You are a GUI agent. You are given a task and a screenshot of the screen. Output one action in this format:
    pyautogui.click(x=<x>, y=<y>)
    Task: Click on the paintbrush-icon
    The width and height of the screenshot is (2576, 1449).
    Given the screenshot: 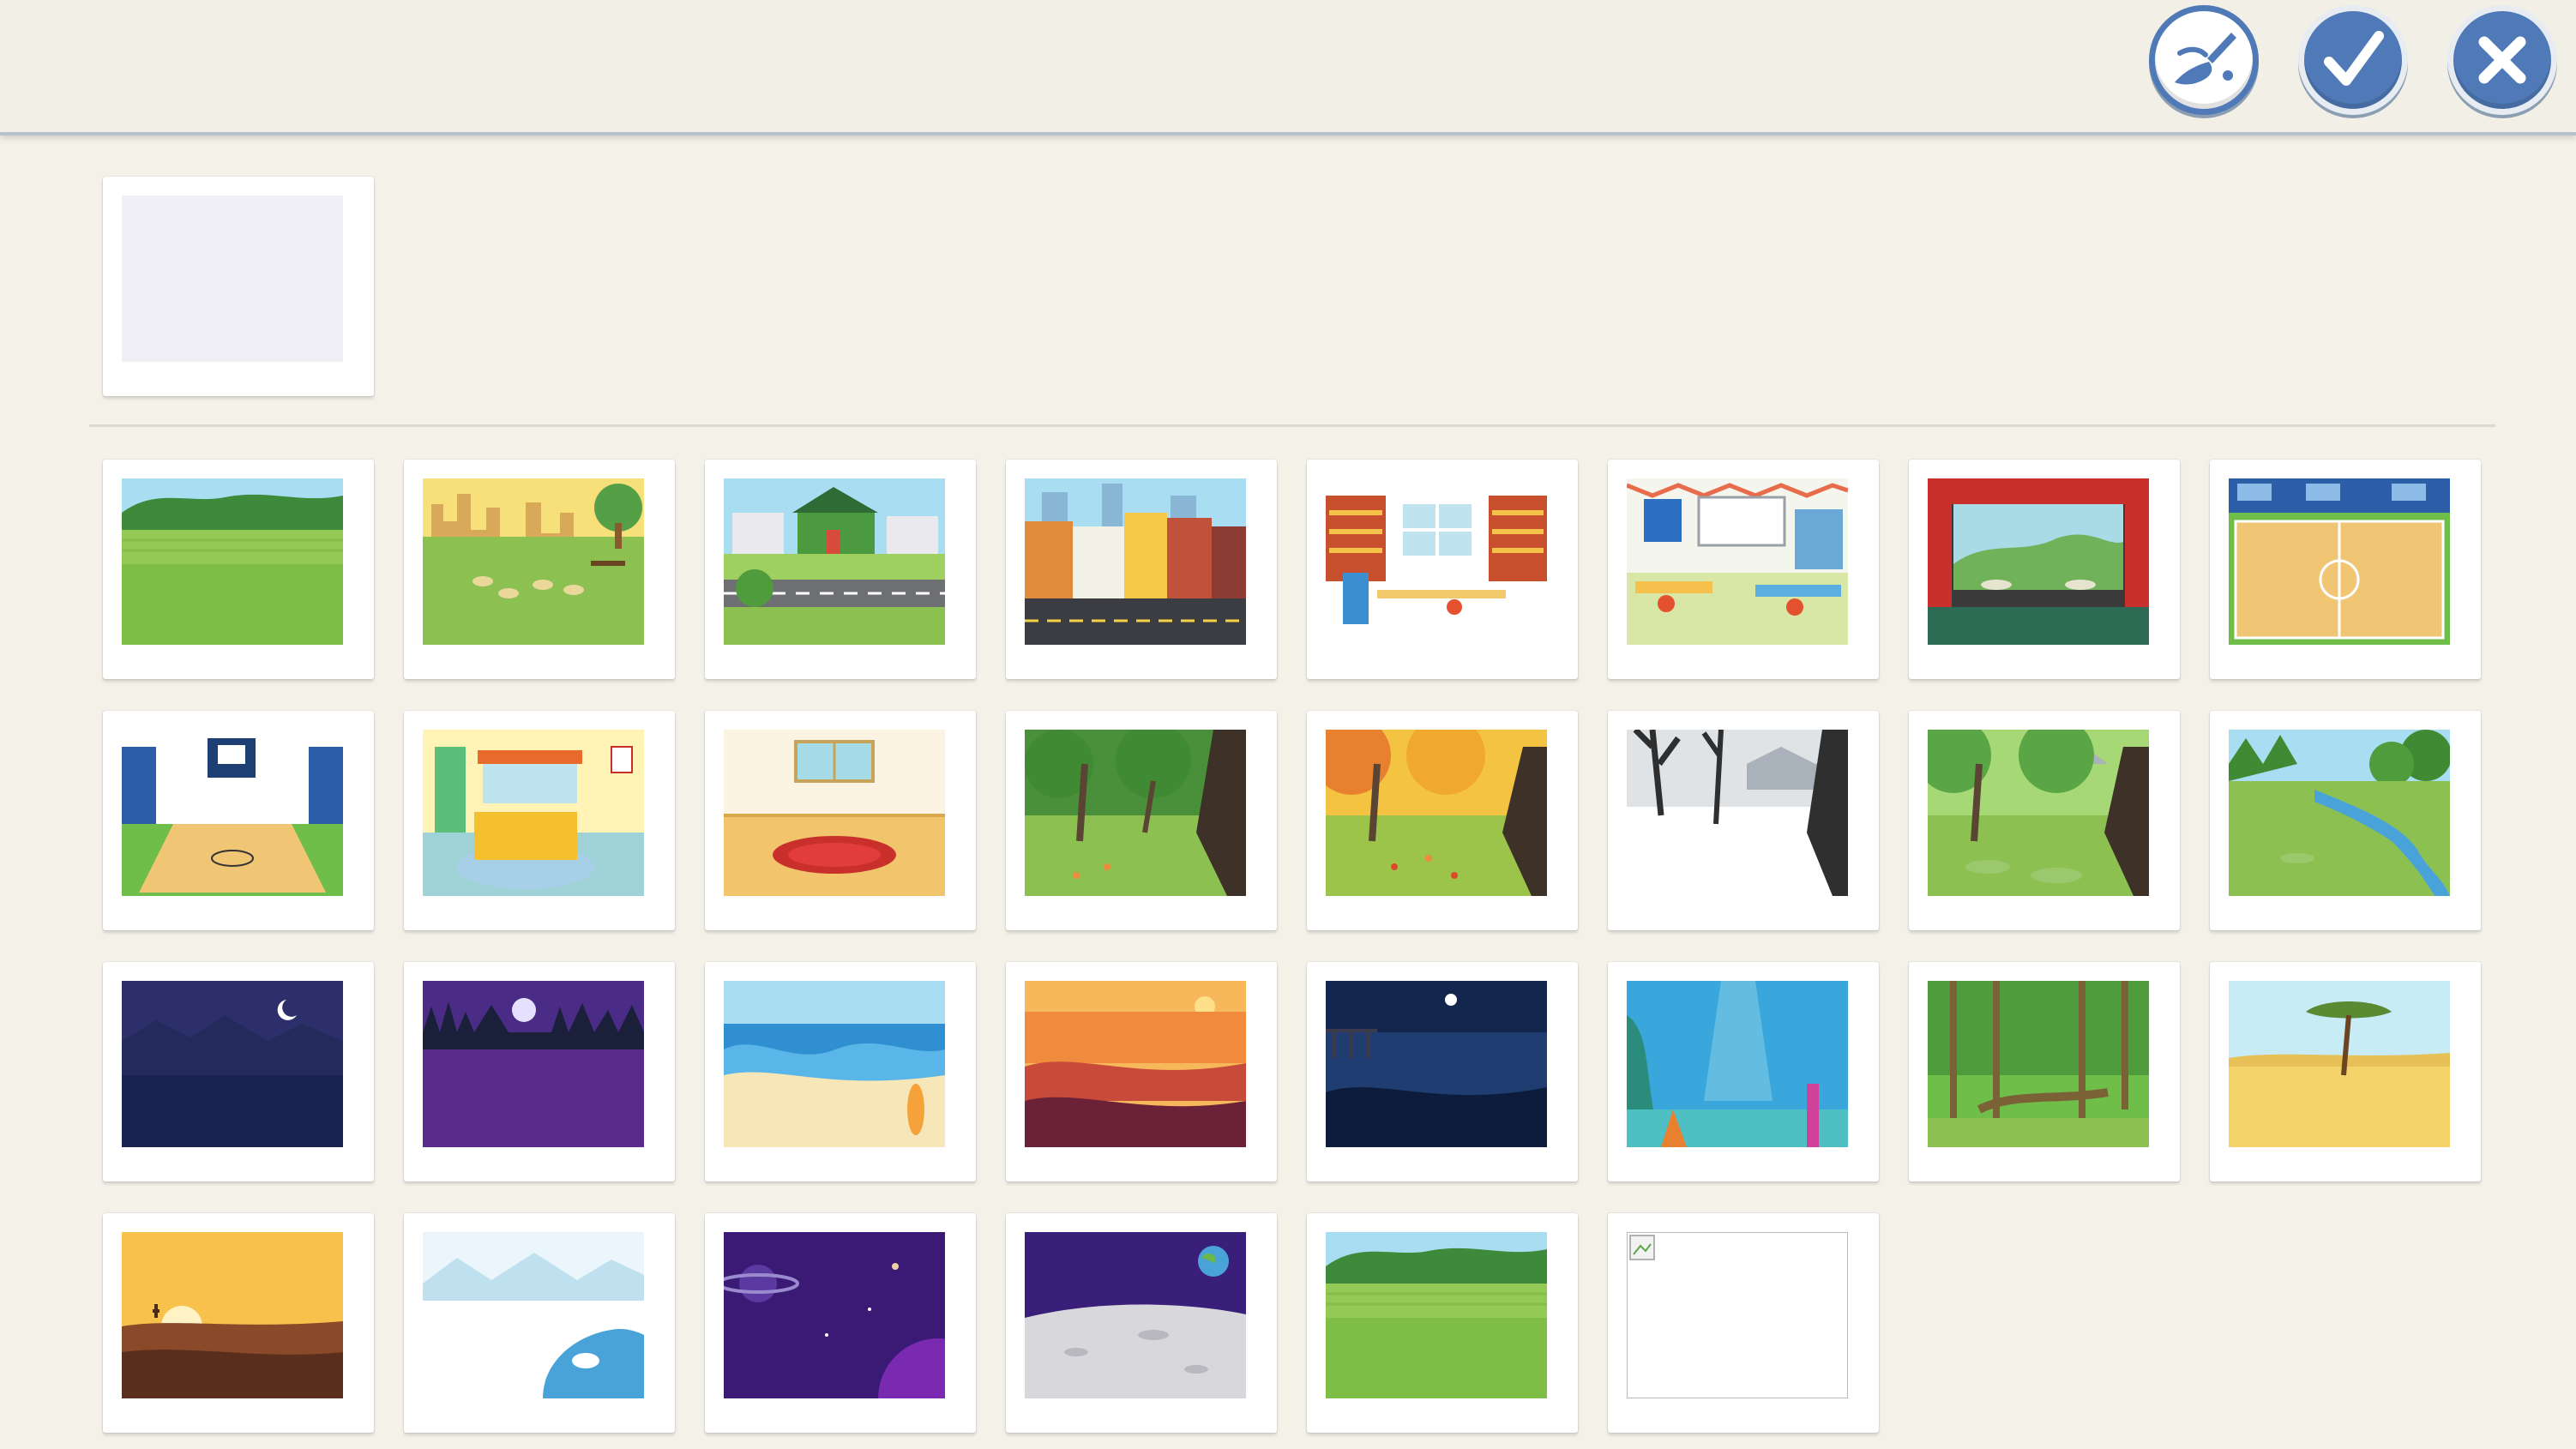 What is the action you would take?
    pyautogui.click(x=2205, y=59)
    